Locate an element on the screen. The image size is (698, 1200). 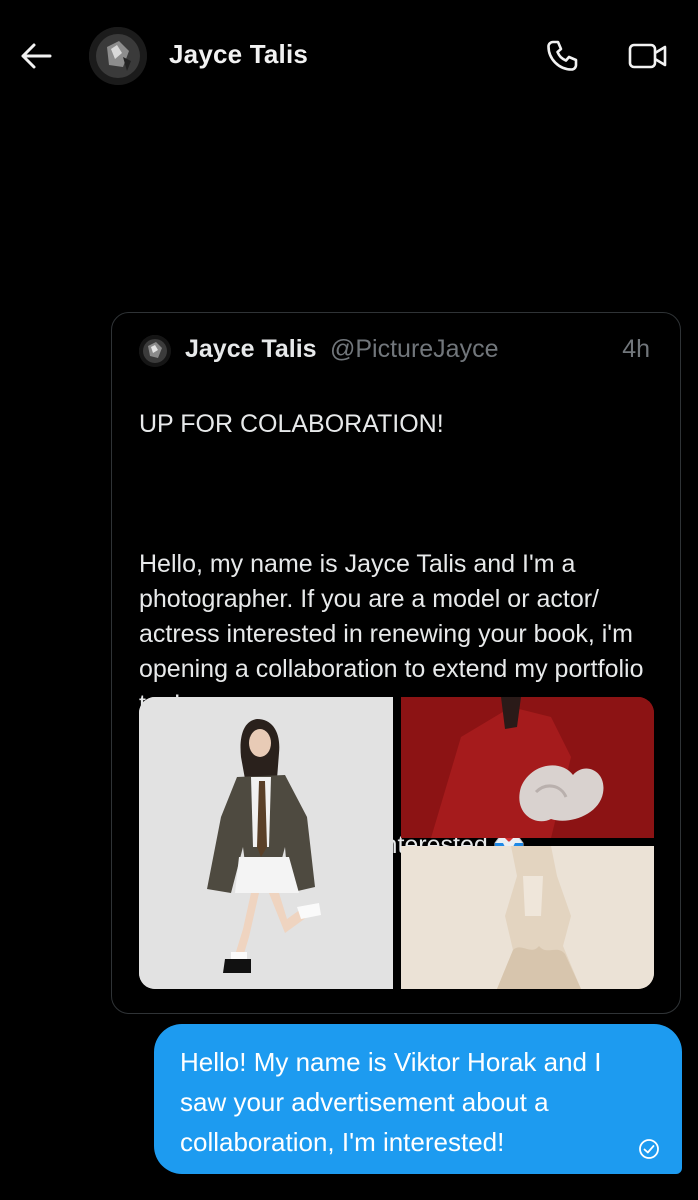
phone-icon is located at coordinates (562, 55).